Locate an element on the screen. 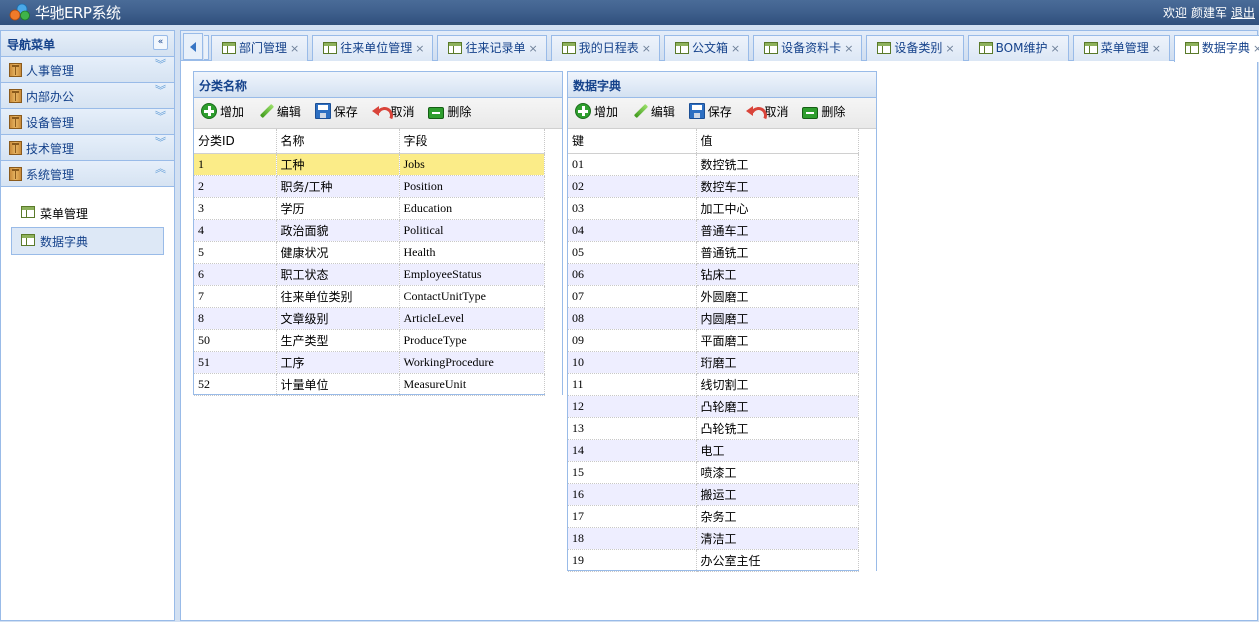 The width and height of the screenshot is (1259, 622). table-row: 17 杂务工 is located at coordinates (722, 516).